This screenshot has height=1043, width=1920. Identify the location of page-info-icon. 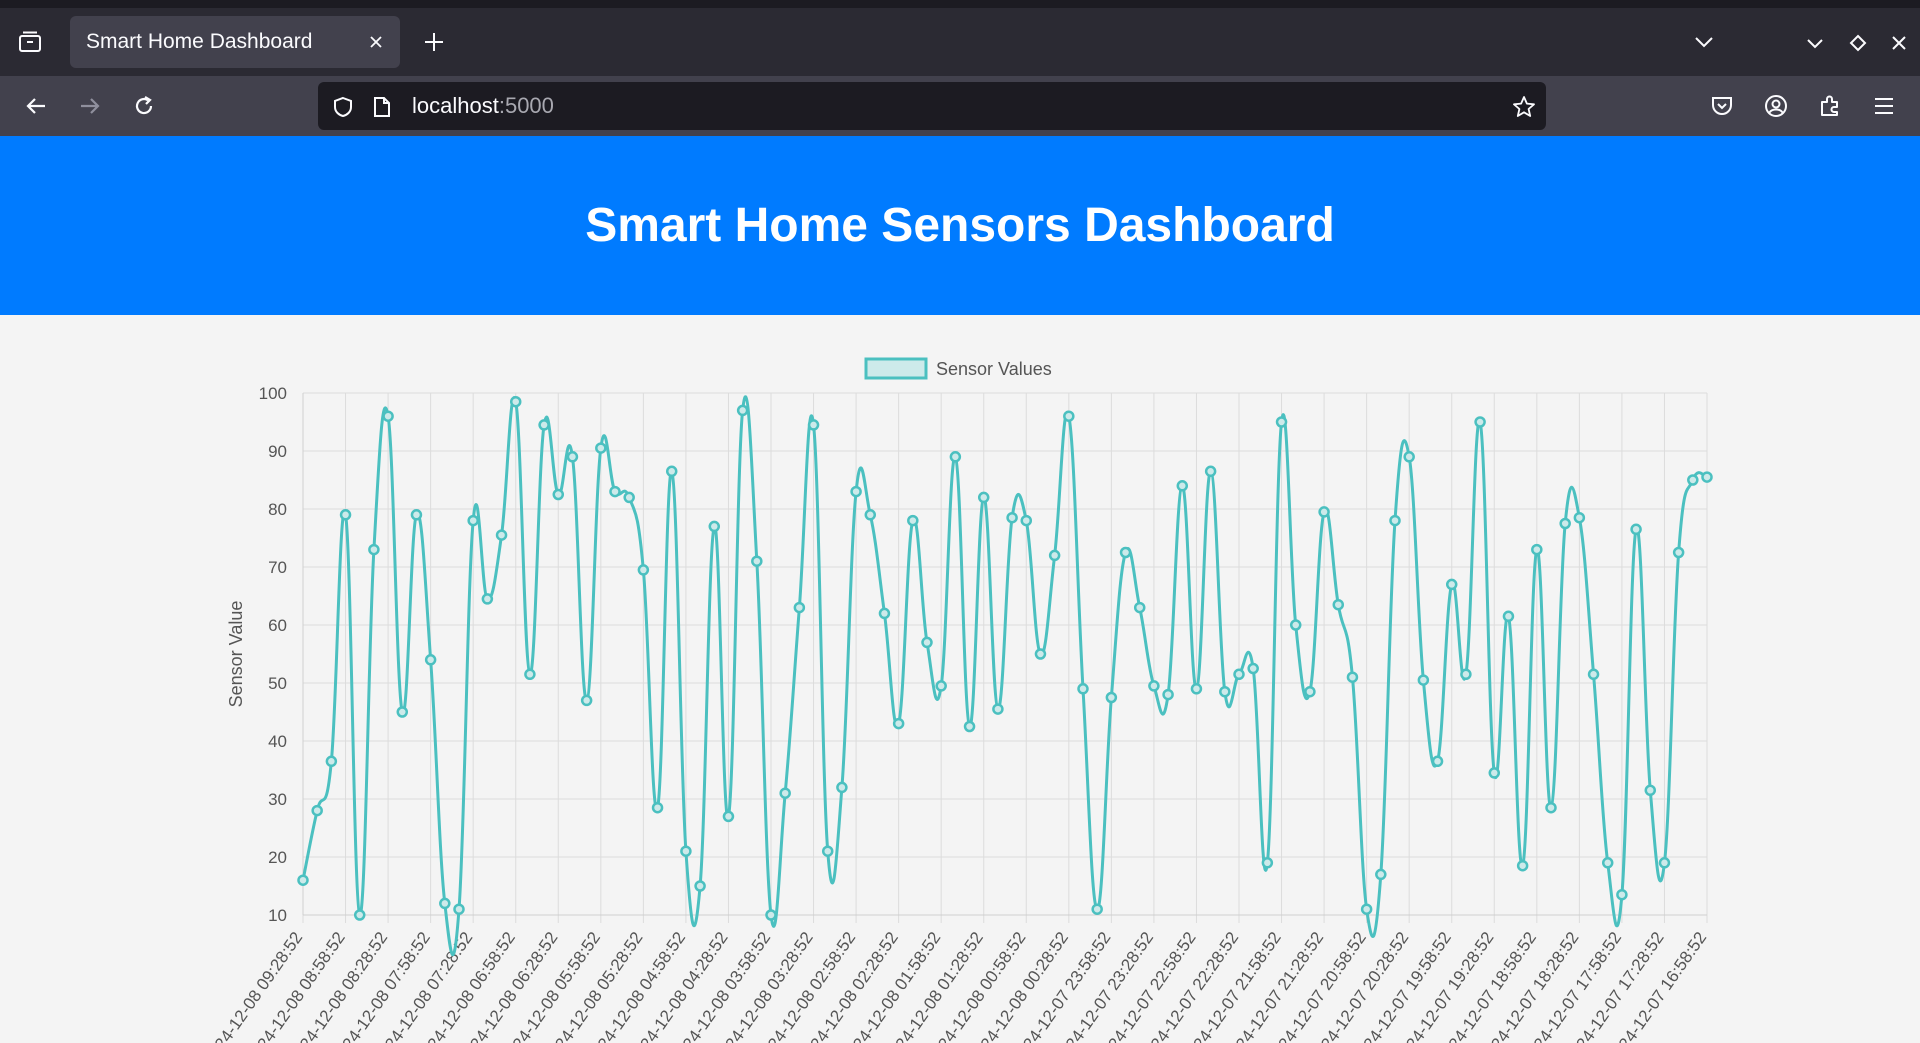
(382, 107).